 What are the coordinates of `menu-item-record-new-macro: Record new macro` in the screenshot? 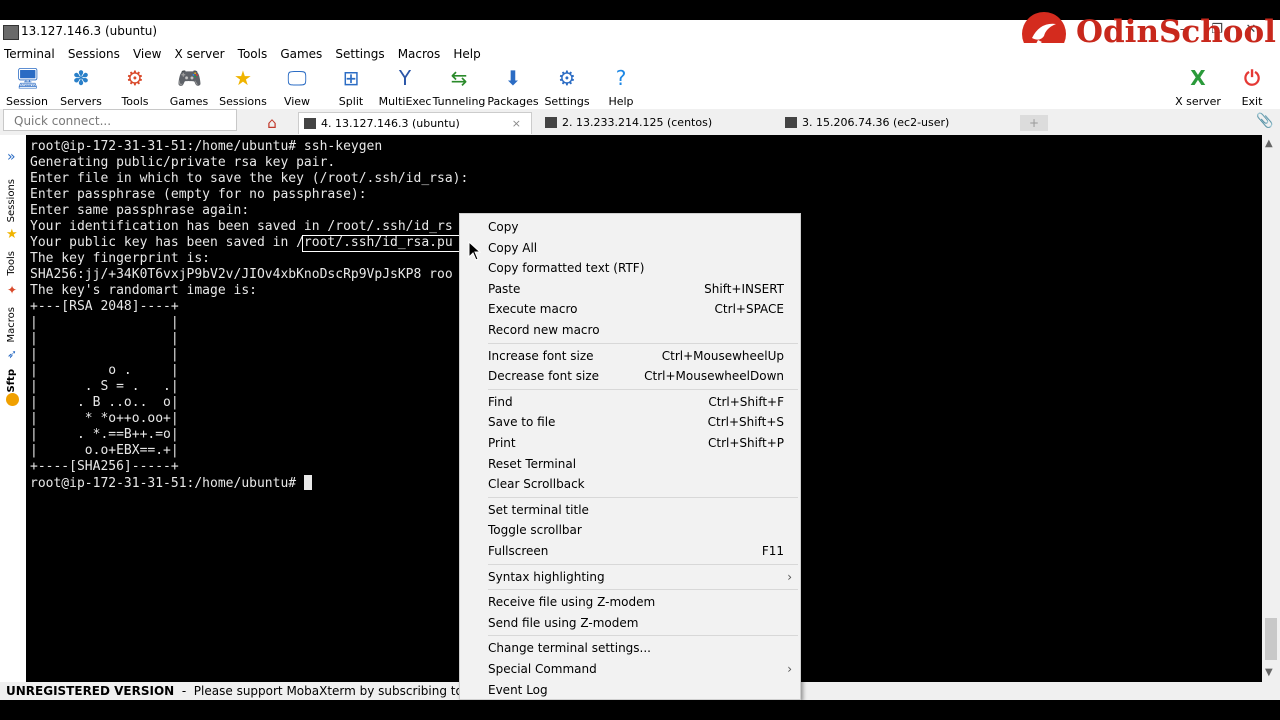 It's located at (636, 330).